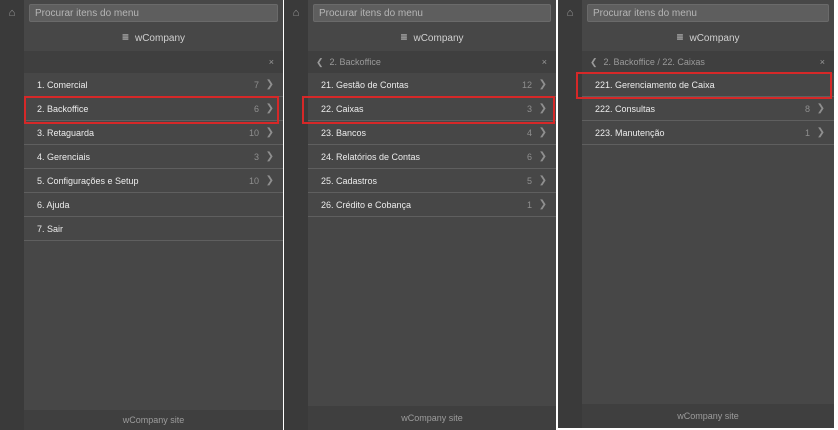  I want to click on menu-item-label: 24. Relatórios de Contas, so click(371, 157).